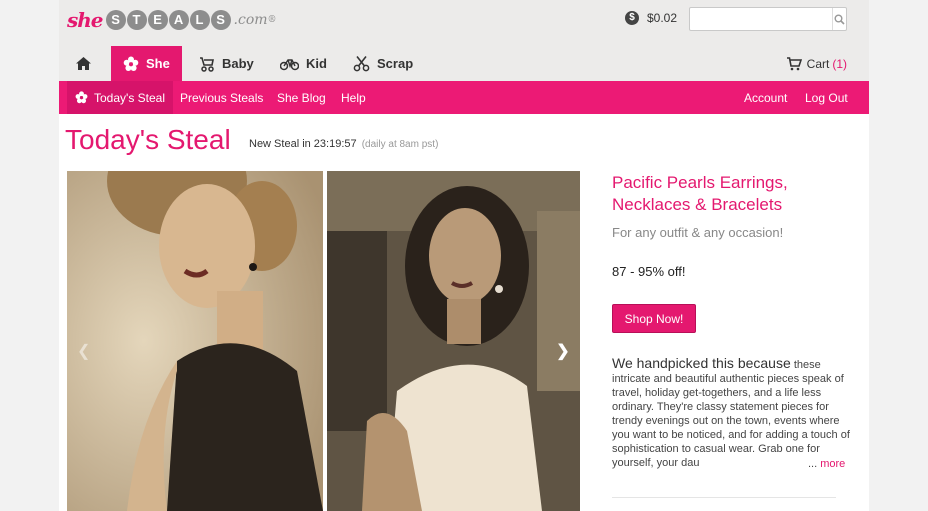 The height and width of the screenshot is (511, 928). Describe the element at coordinates (207, 64) in the screenshot. I see `stroller-icon` at that location.